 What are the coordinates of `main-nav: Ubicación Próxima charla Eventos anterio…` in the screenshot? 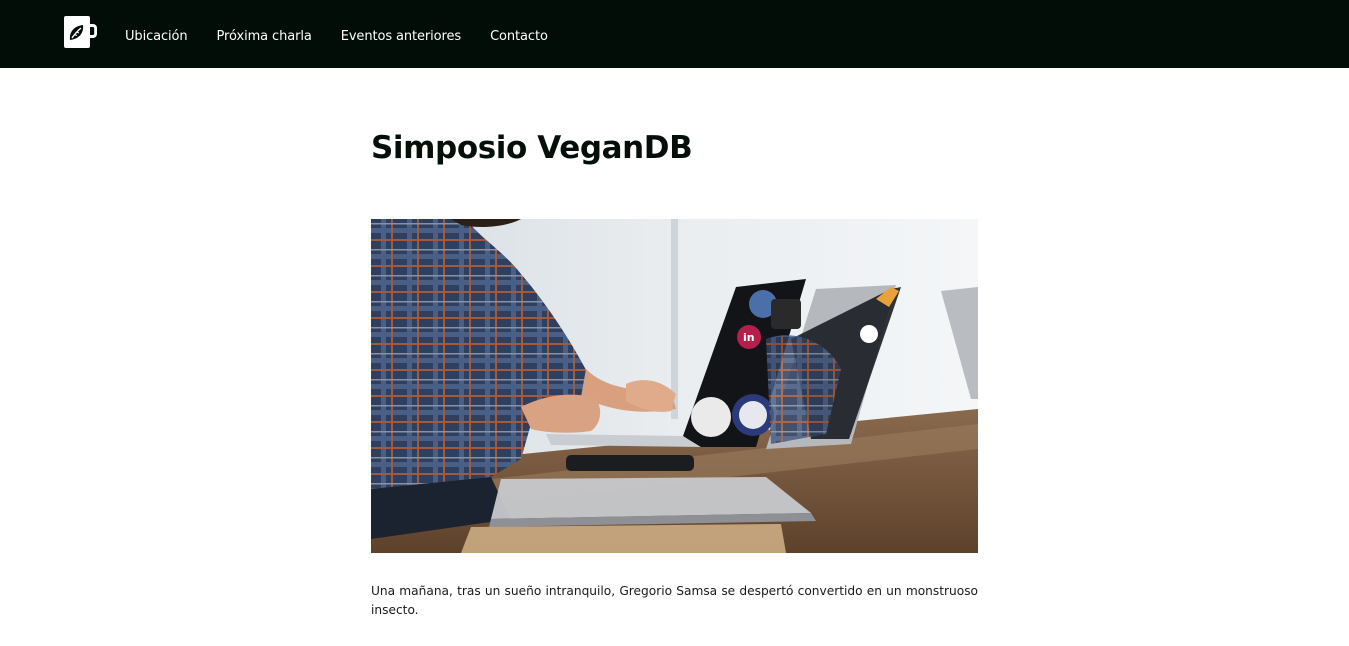 It's located at (351, 34).